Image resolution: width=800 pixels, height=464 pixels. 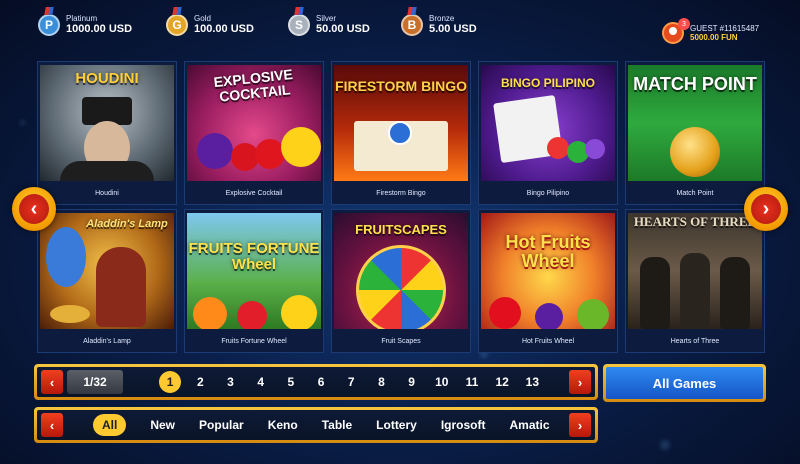 What do you see at coordinates (254, 341) in the screenshot?
I see `game-label: Fruits Fortune Wheel` at bounding box center [254, 341].